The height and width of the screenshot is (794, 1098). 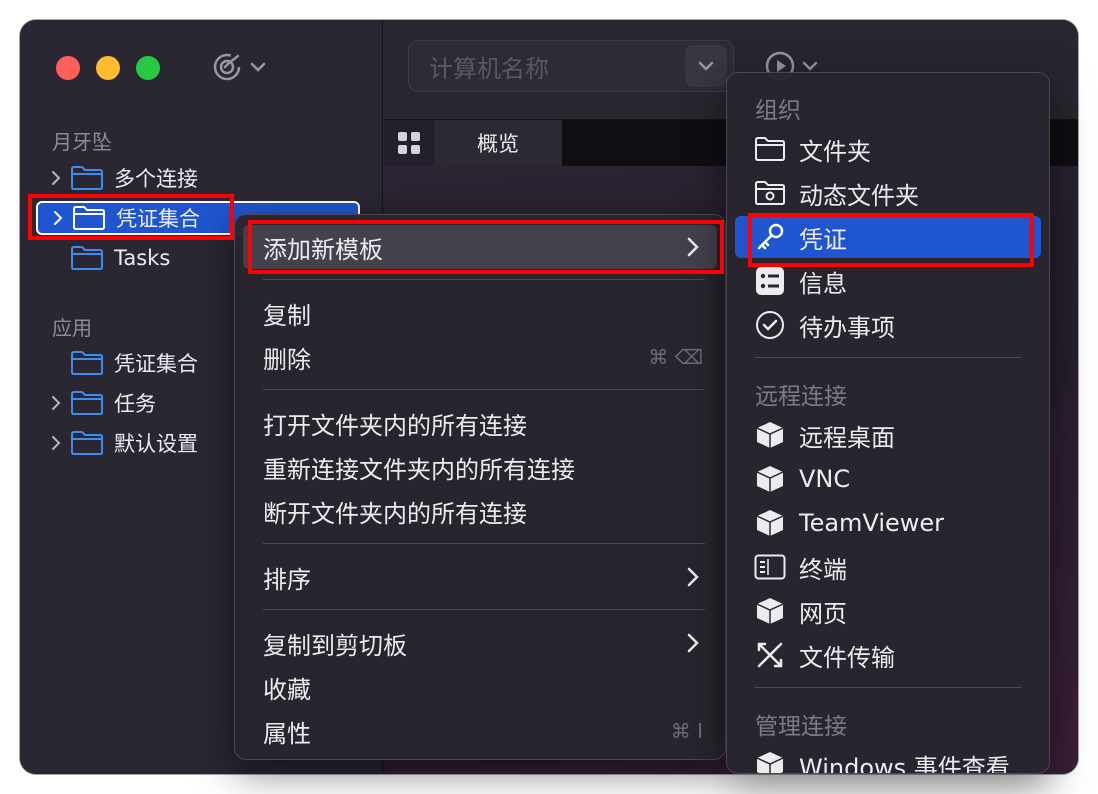 I want to click on submenu-item-info: 信息, so click(x=888, y=281).